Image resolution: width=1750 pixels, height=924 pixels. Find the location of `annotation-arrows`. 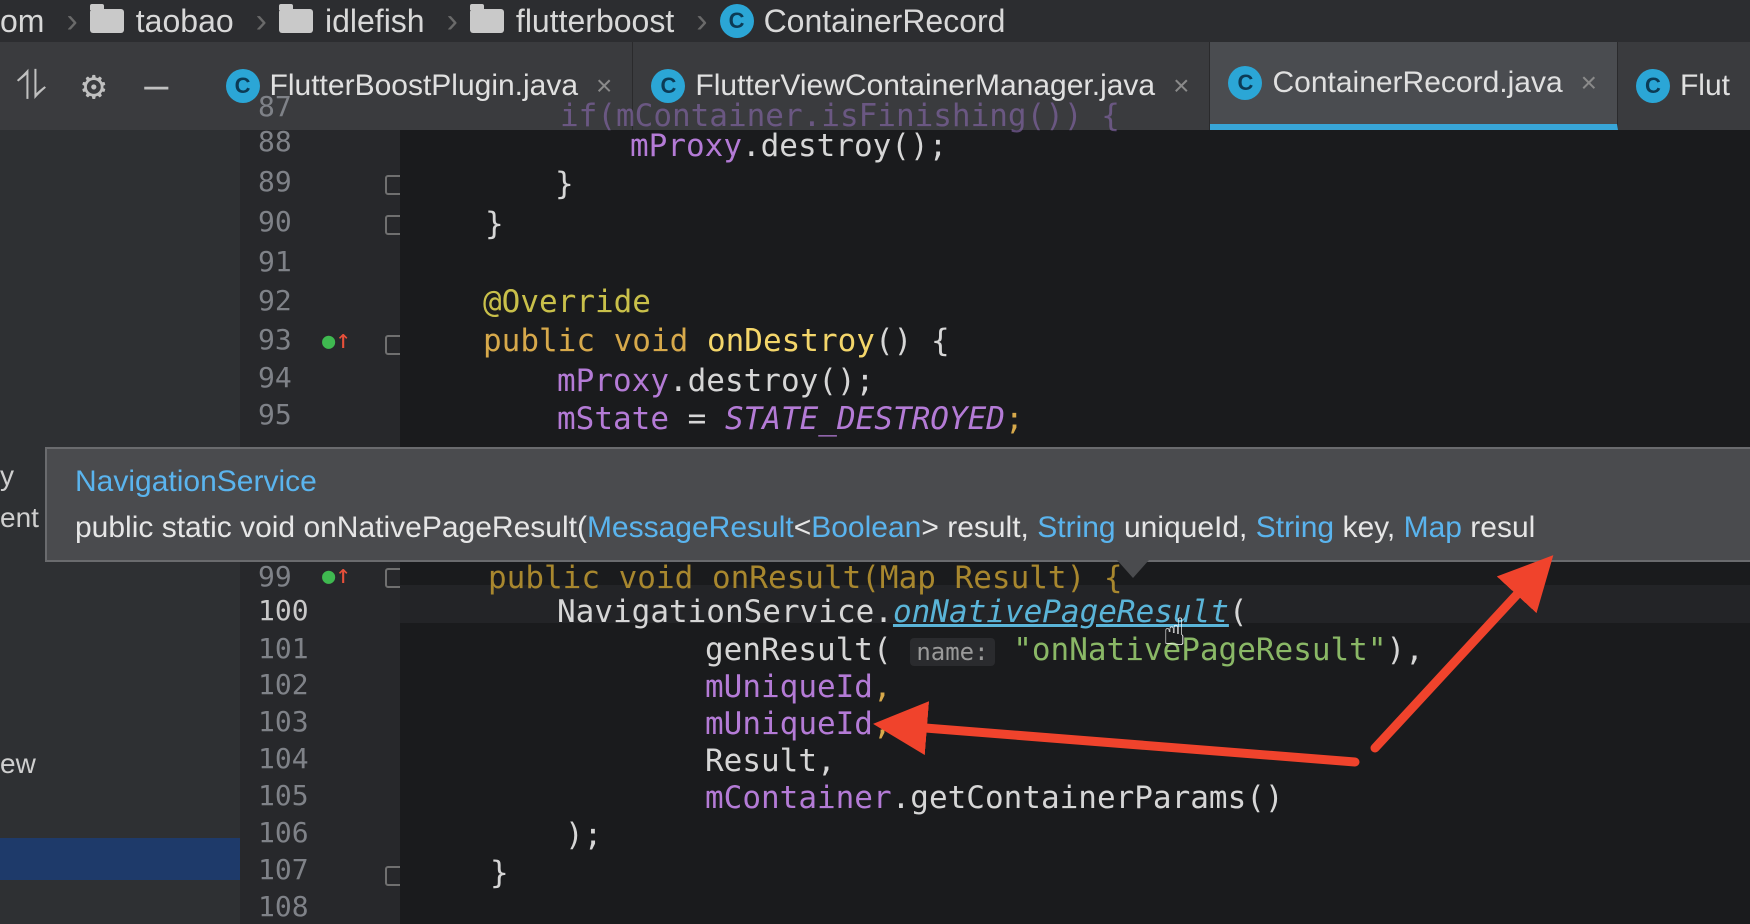

annotation-arrows is located at coordinates (1213, 661).